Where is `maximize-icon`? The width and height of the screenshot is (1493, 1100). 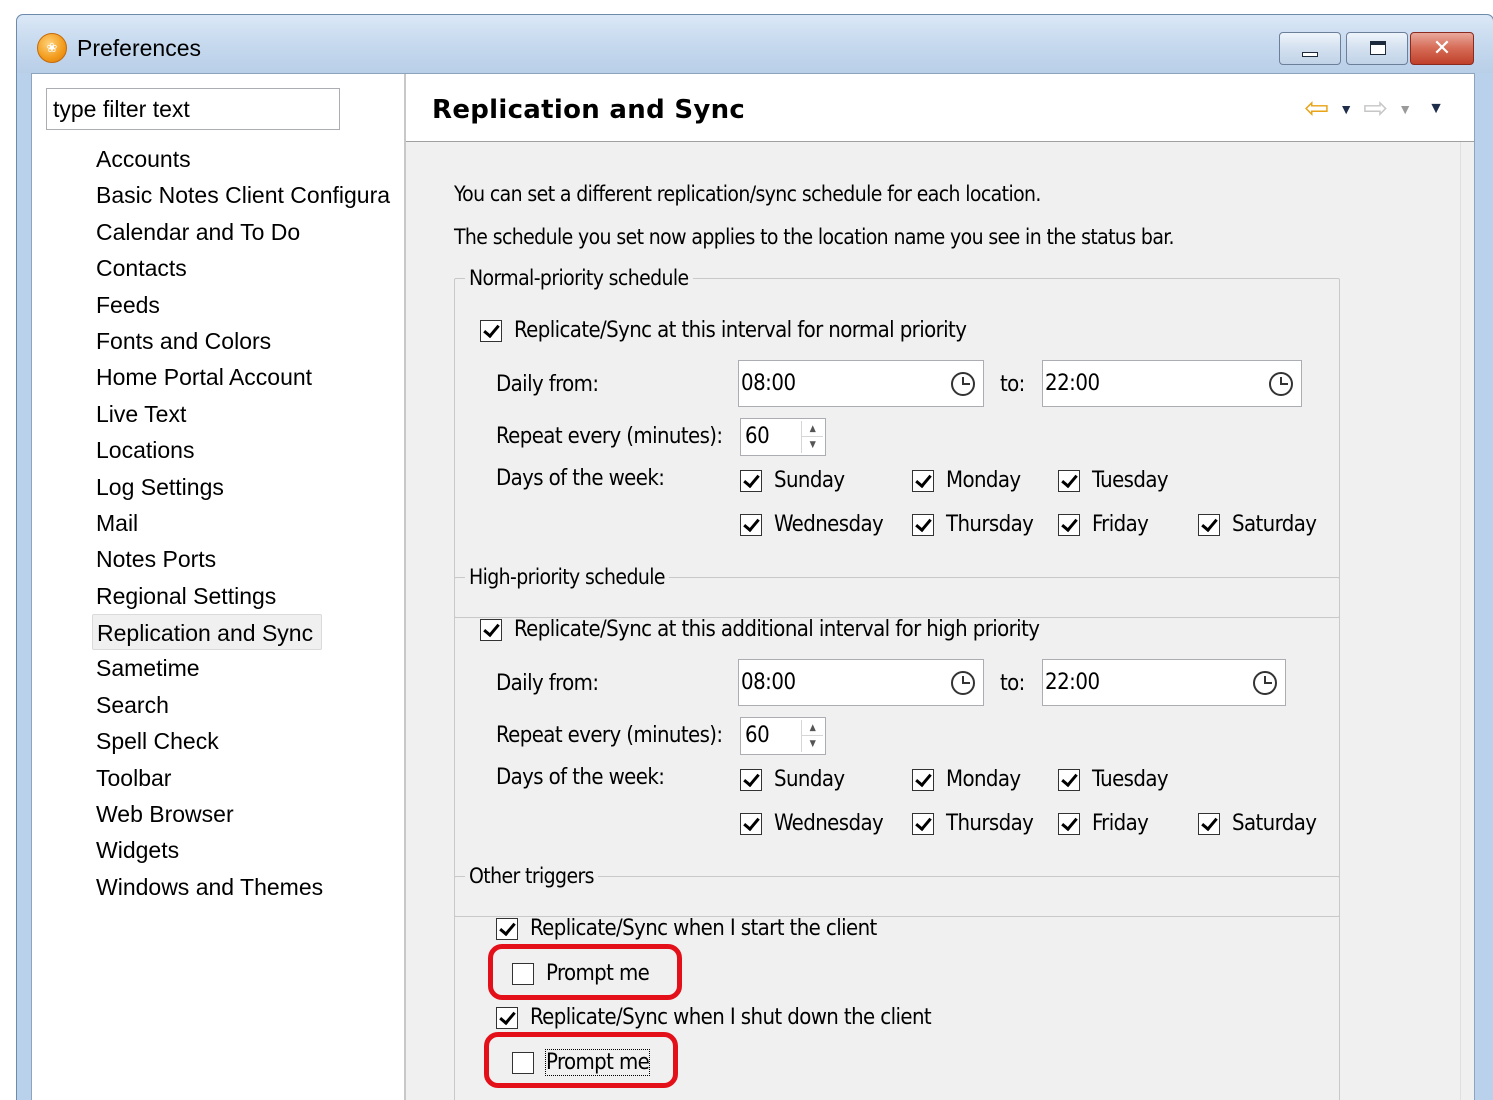
maximize-icon is located at coordinates (1378, 48).